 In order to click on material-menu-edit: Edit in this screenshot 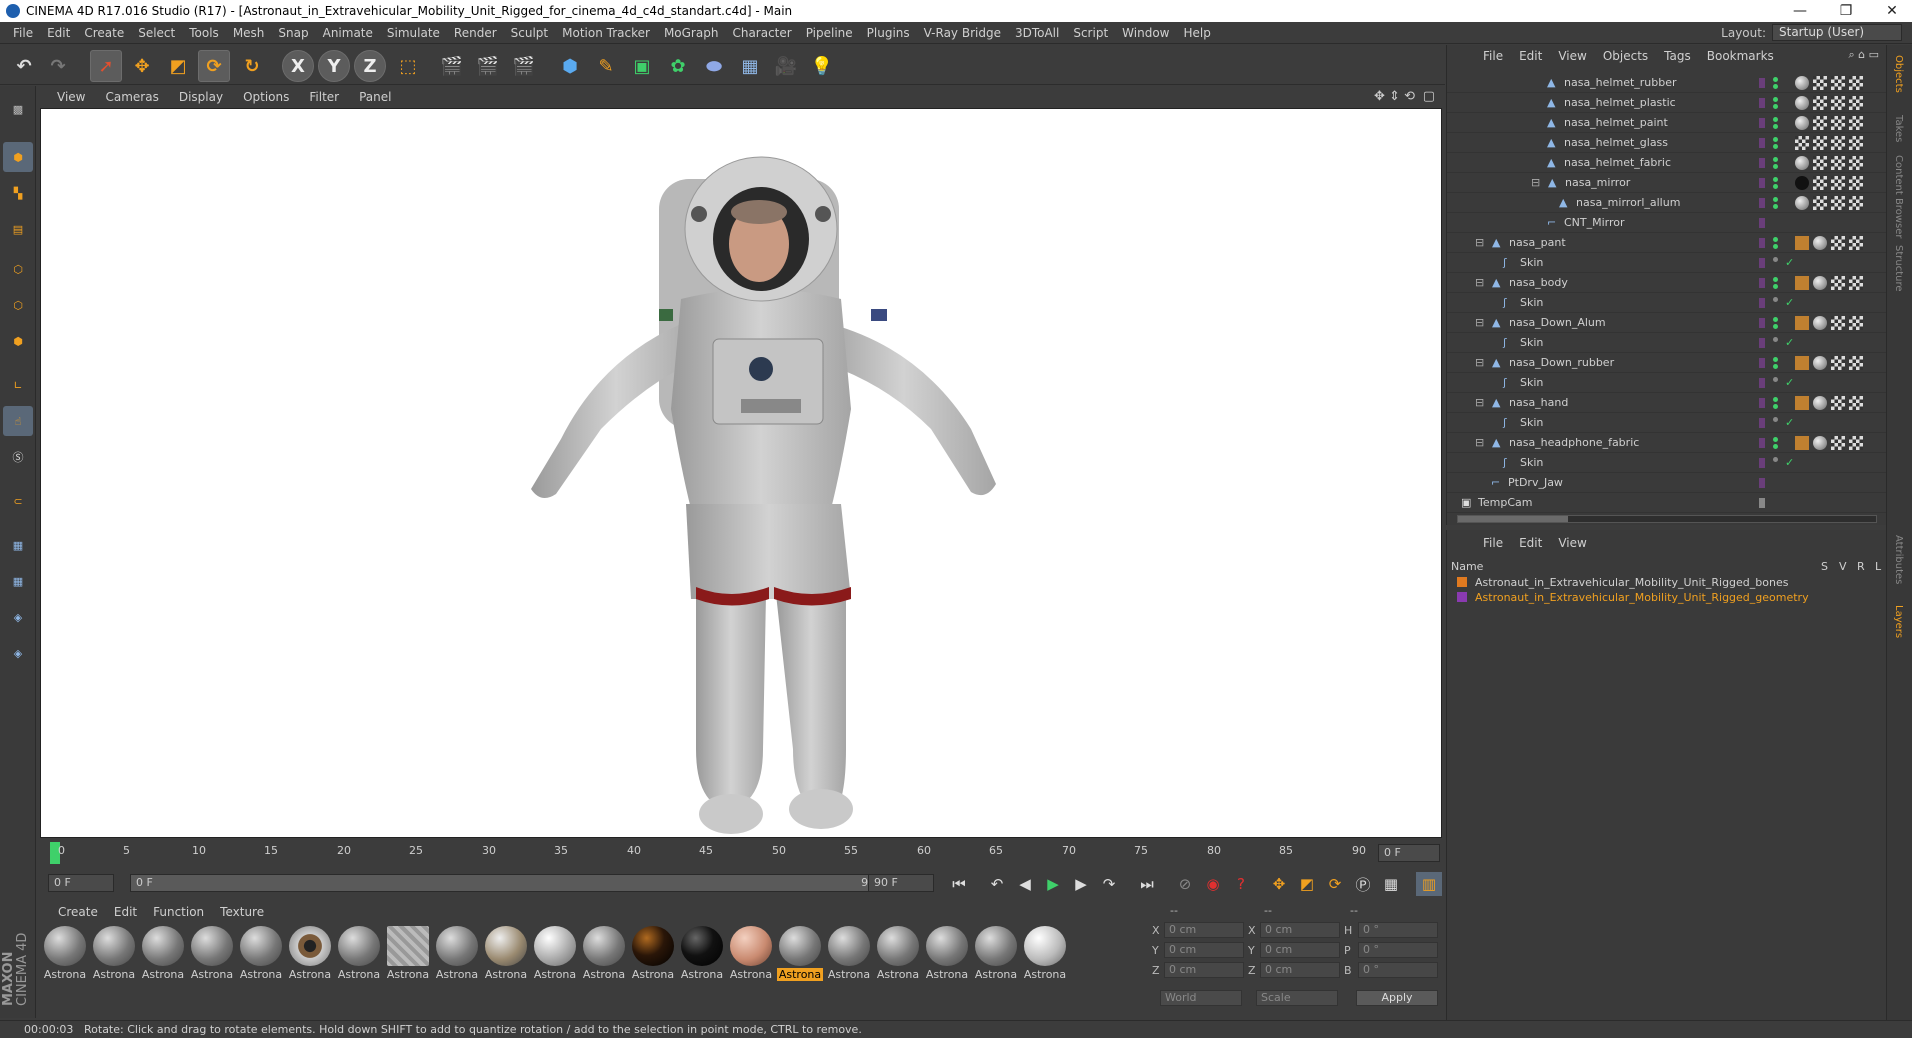, I will do `click(125, 912)`.